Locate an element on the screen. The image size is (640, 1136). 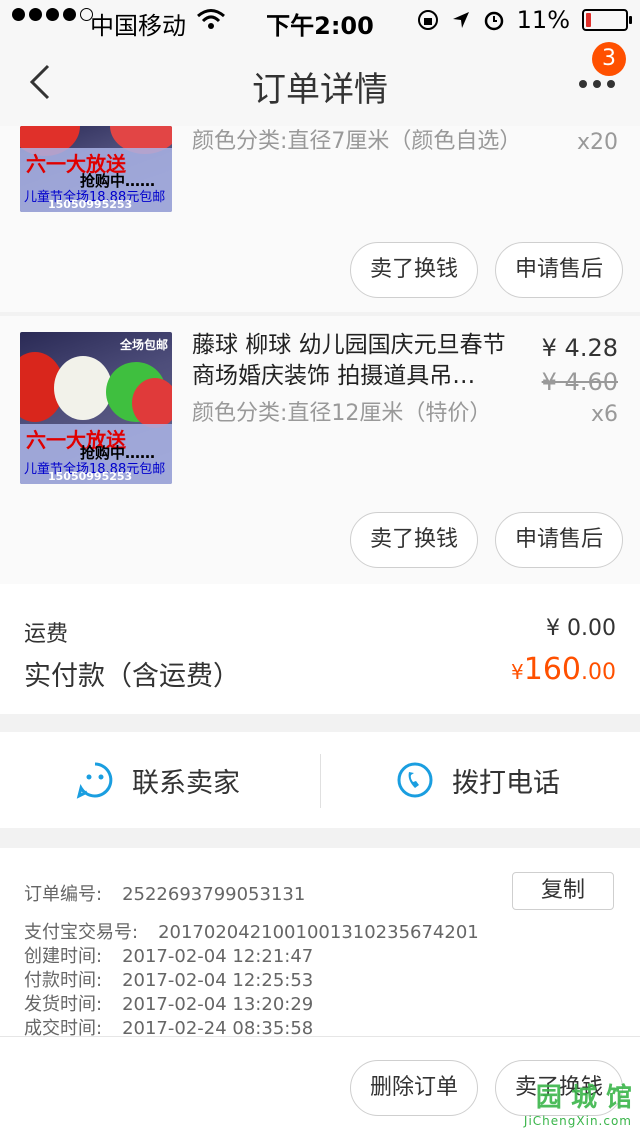
battery-icon is located at coordinates (607, 20).